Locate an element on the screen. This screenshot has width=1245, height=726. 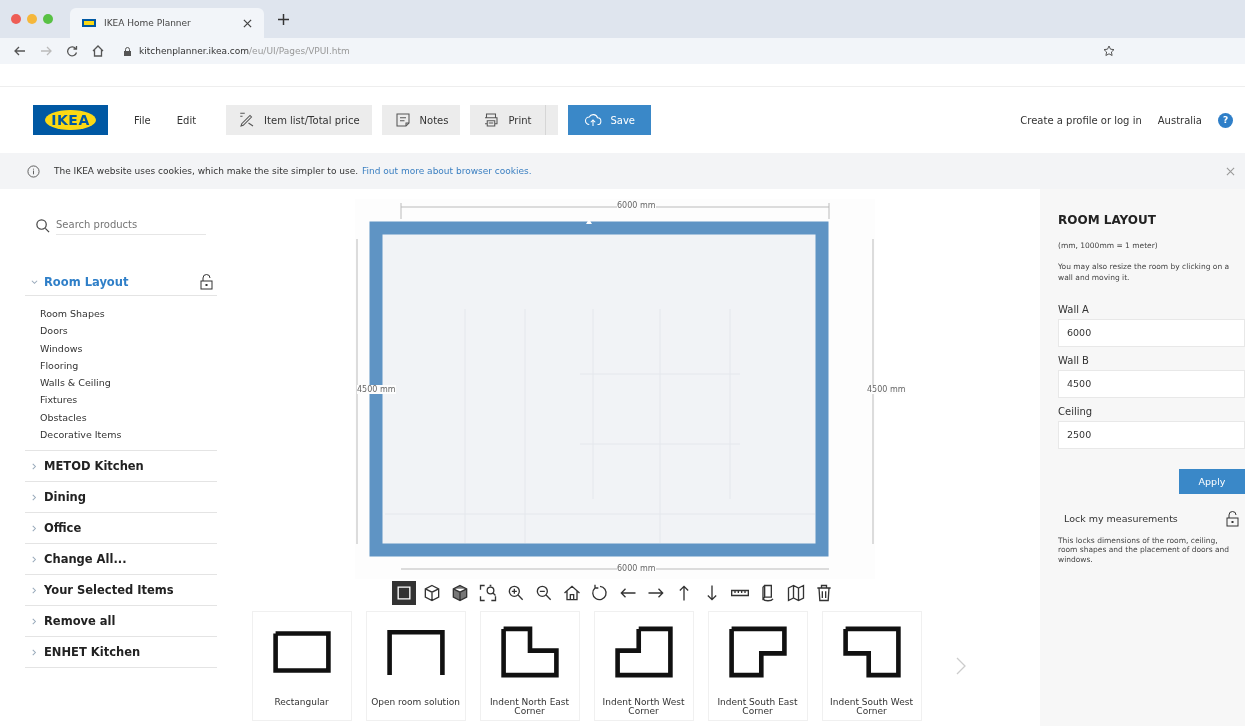
field-label: Wall B is located at coordinates (1074, 360).